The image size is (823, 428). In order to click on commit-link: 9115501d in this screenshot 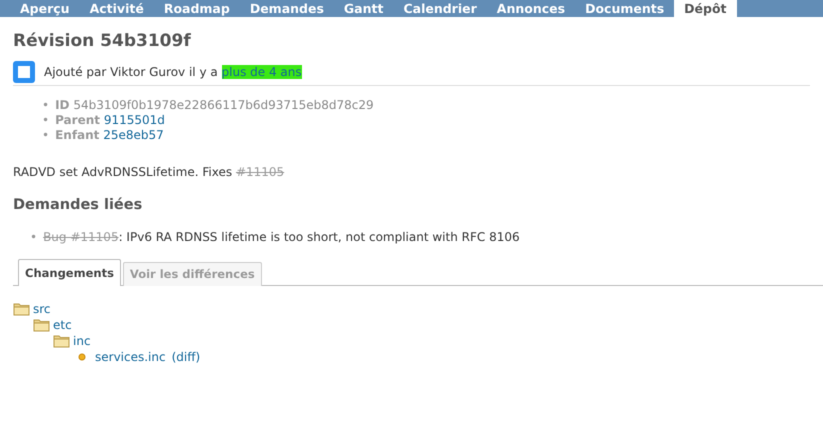, I will do `click(134, 120)`.